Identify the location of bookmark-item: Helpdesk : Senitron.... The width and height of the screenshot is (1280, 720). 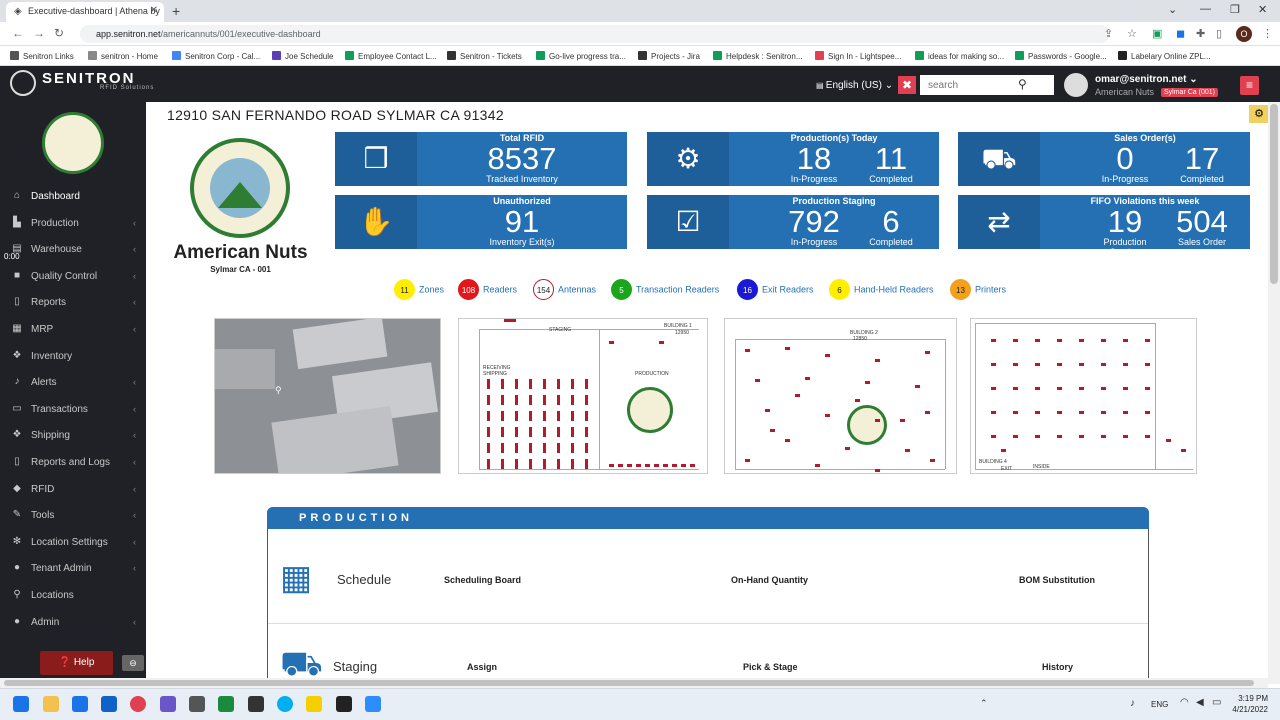
(757, 56).